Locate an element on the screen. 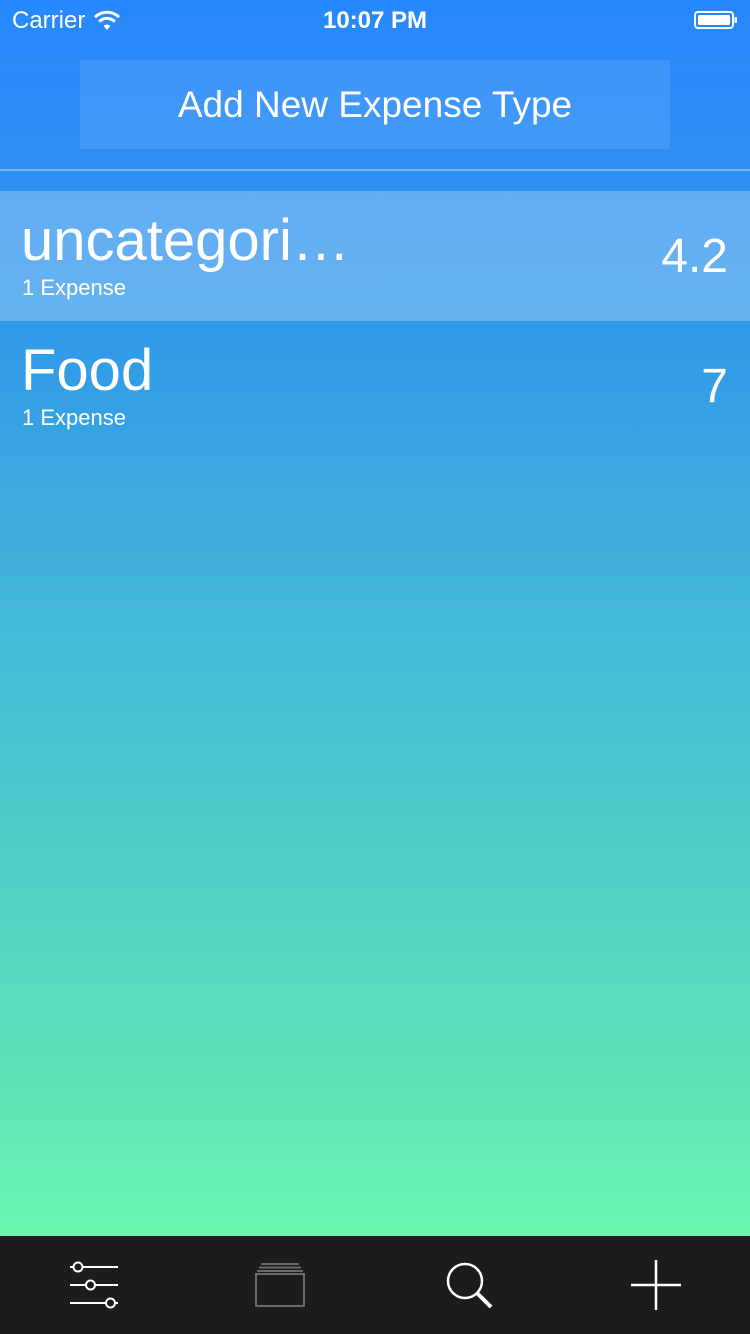 Image resolution: width=750 pixels, height=1334 pixels. expense-type-name: Food is located at coordinates (87, 371).